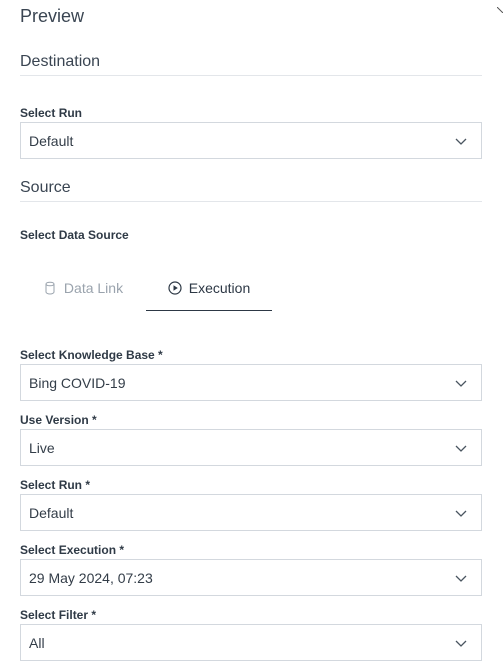 This screenshot has height=672, width=503. What do you see at coordinates (251, 512) in the screenshot?
I see `select-run-required-dropdown: Default` at bounding box center [251, 512].